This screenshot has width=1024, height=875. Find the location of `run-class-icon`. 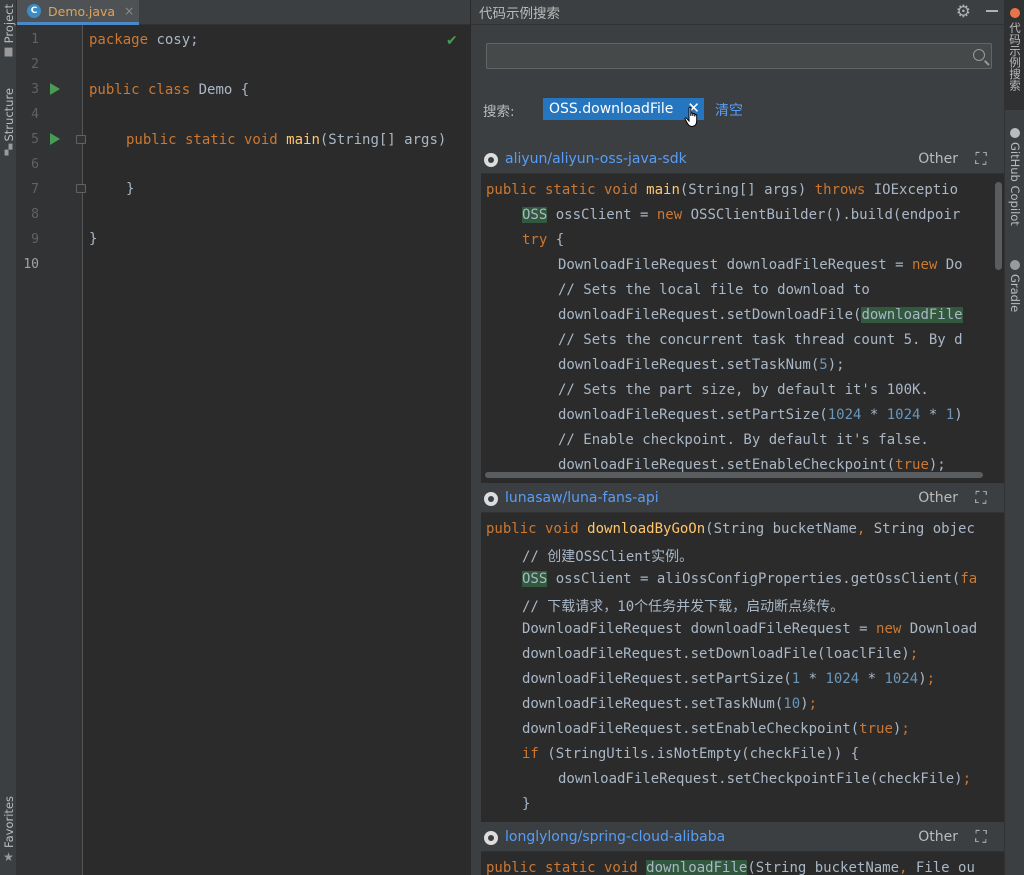

run-class-icon is located at coordinates (55, 89).